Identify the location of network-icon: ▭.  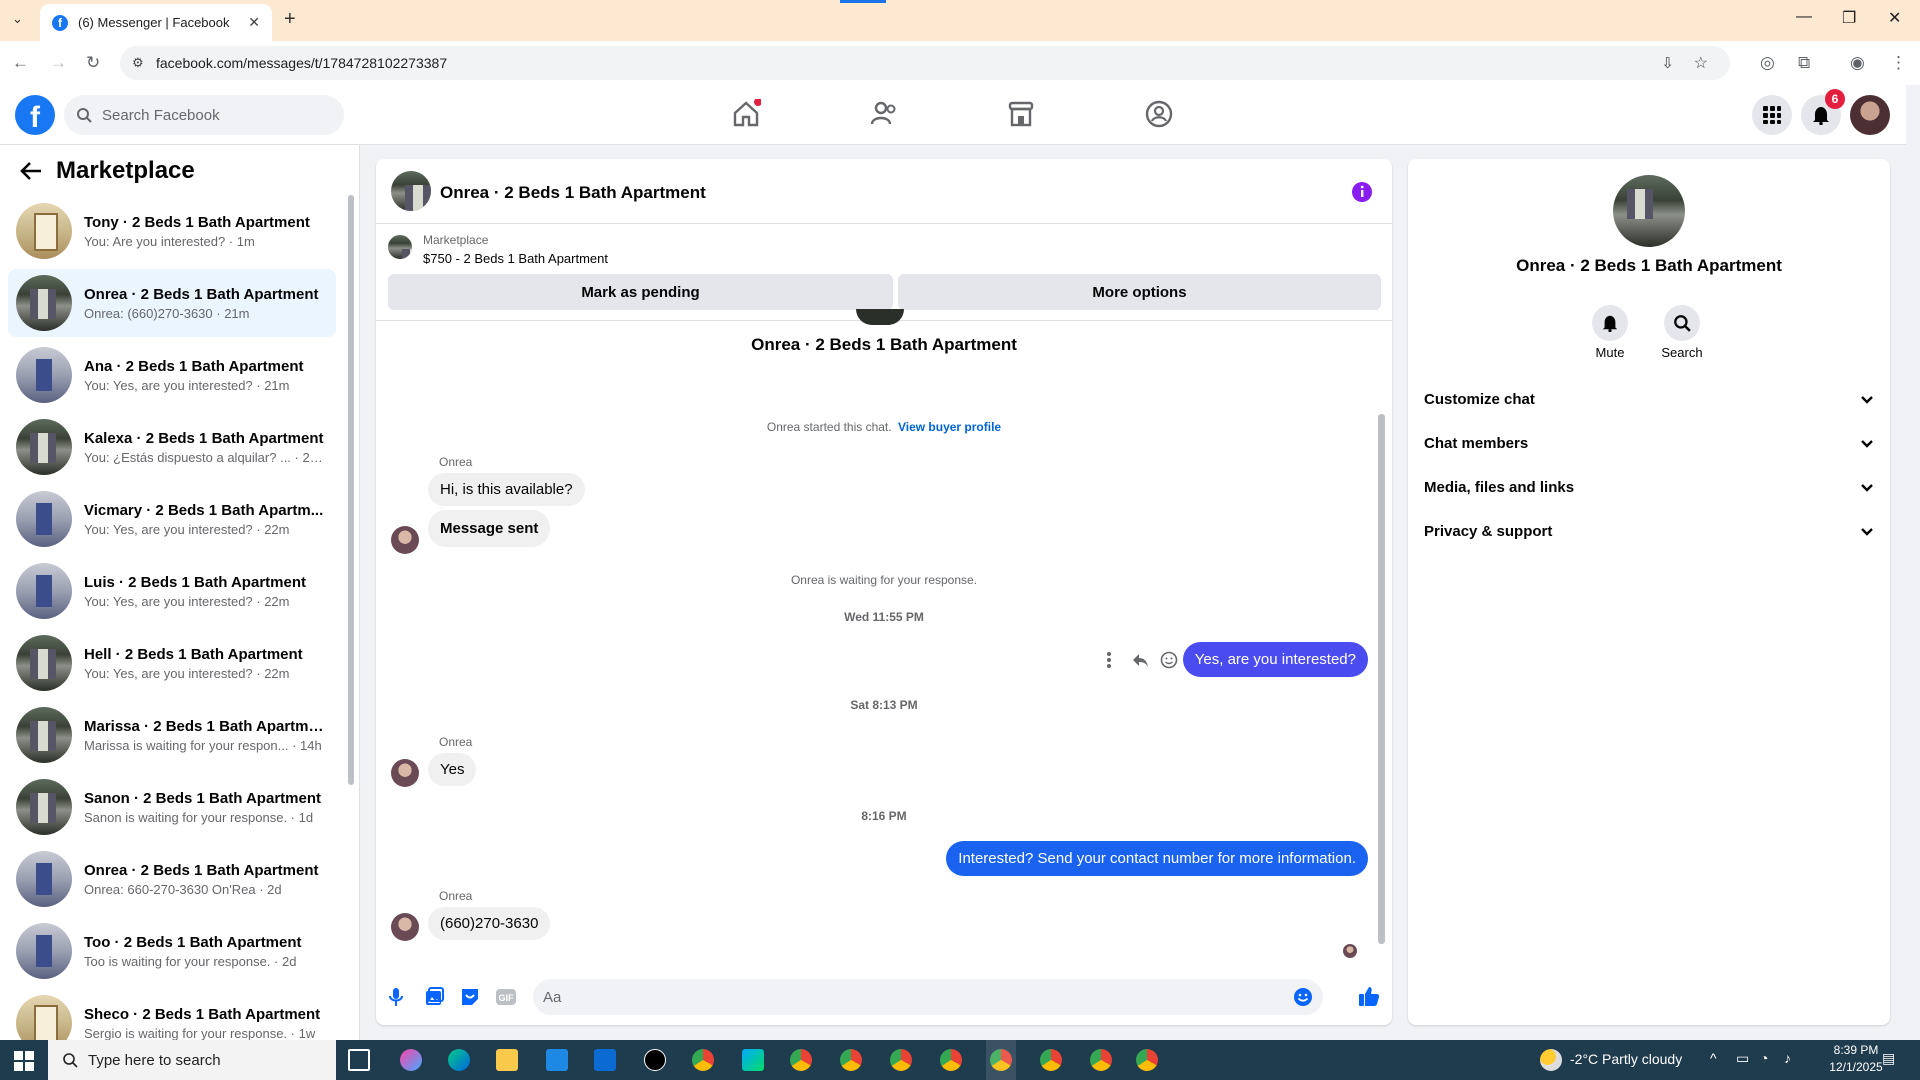
(1742, 1058).